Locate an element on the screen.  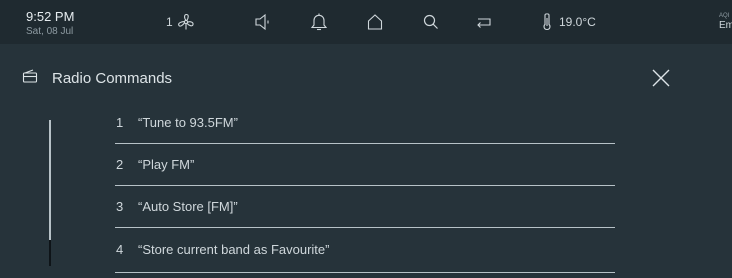
command-text: “Auto Store [FM]” is located at coordinates (188, 206).